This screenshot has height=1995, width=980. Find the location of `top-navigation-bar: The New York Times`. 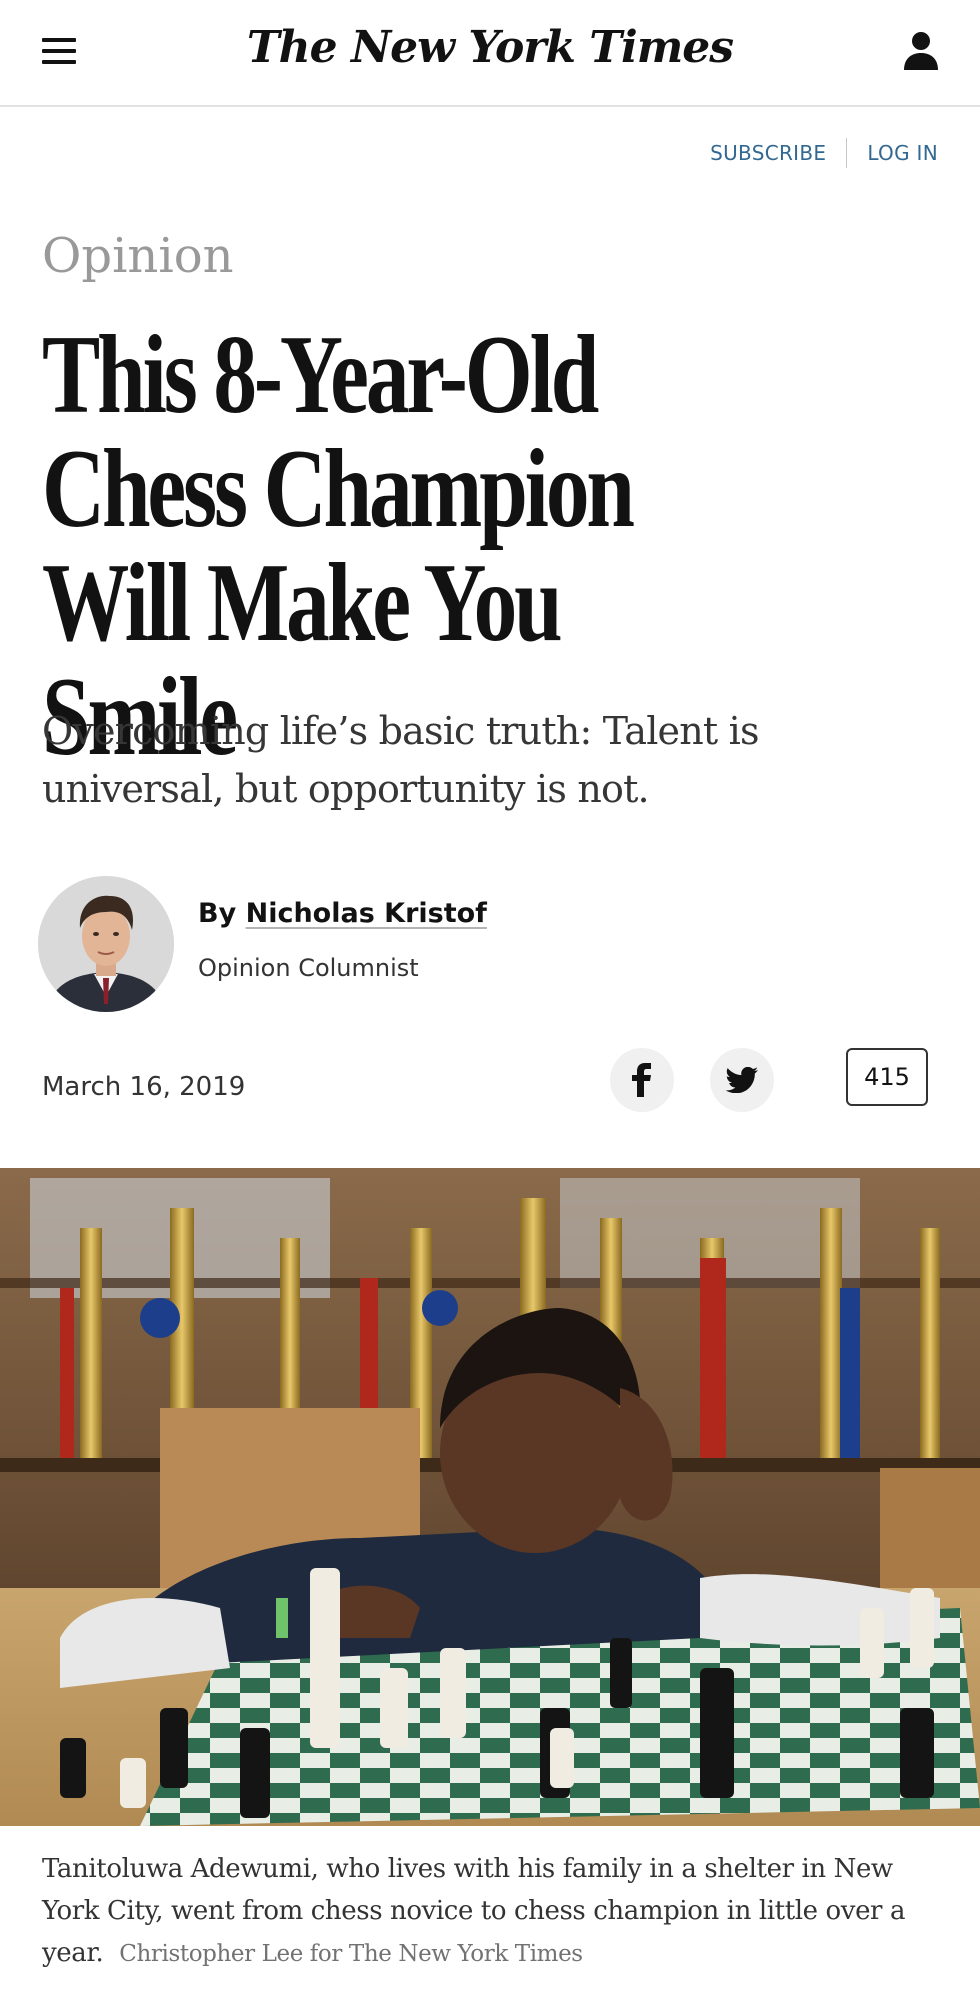

top-navigation-bar: The New York Times is located at coordinates (490, 53).